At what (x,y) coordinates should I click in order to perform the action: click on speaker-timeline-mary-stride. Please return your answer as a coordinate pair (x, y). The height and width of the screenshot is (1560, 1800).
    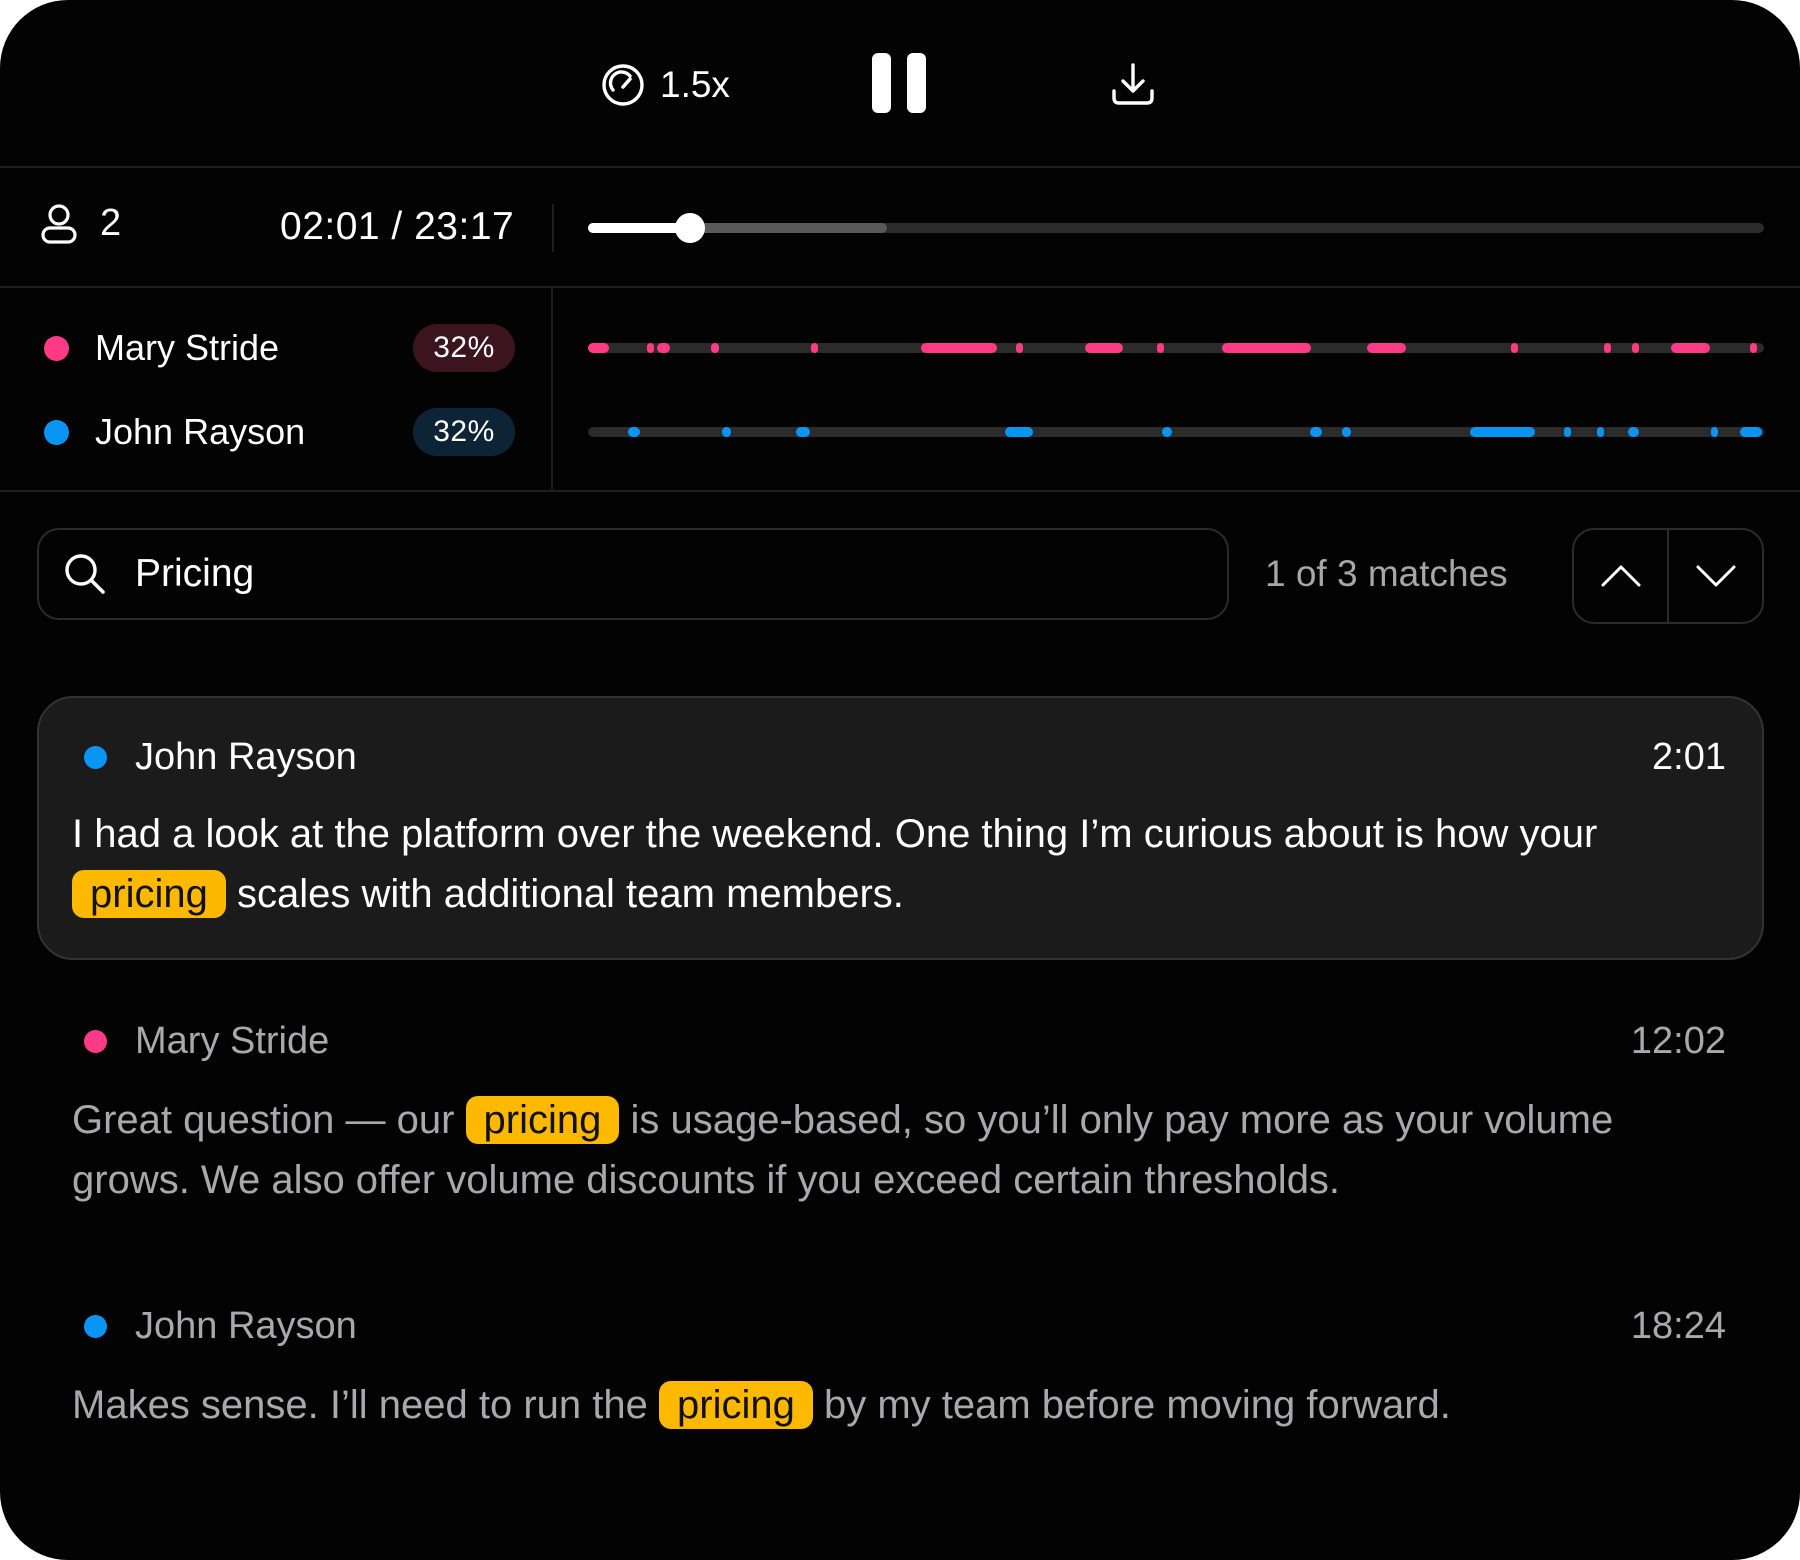
    Looking at the image, I should click on (1176, 348).